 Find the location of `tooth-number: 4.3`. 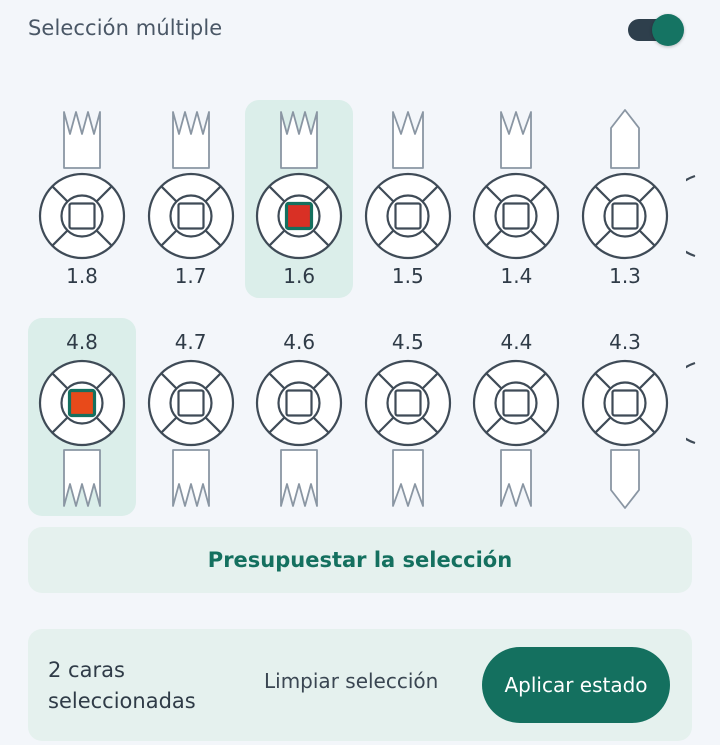

tooth-number: 4.3 is located at coordinates (625, 342).